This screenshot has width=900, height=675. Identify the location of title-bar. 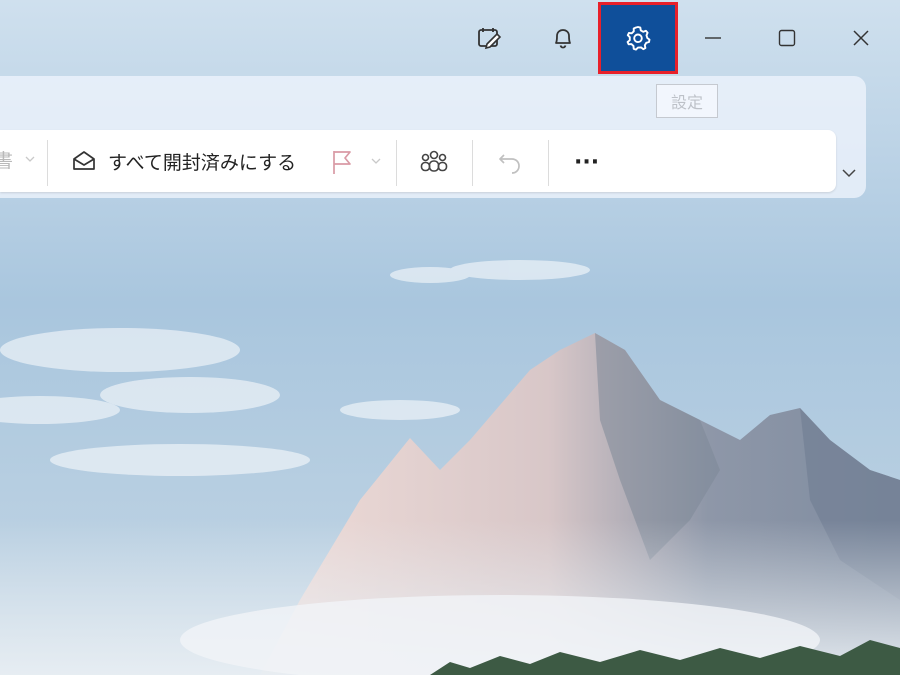
(450, 38).